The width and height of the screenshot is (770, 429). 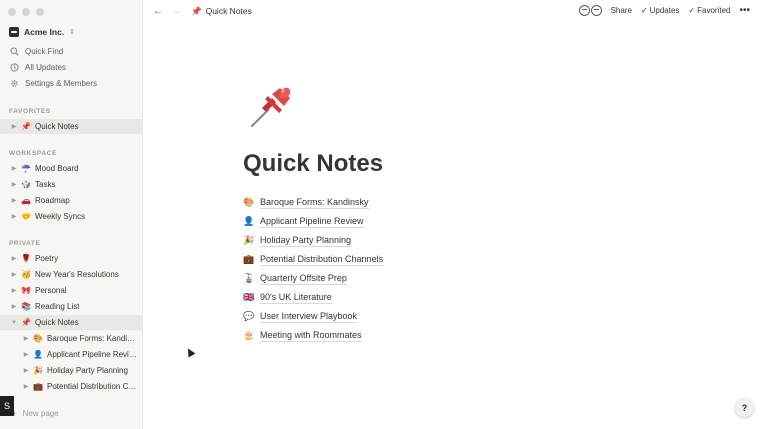 What do you see at coordinates (322, 259) in the screenshot?
I see `page-link-label: Potential Distribution Channels` at bounding box center [322, 259].